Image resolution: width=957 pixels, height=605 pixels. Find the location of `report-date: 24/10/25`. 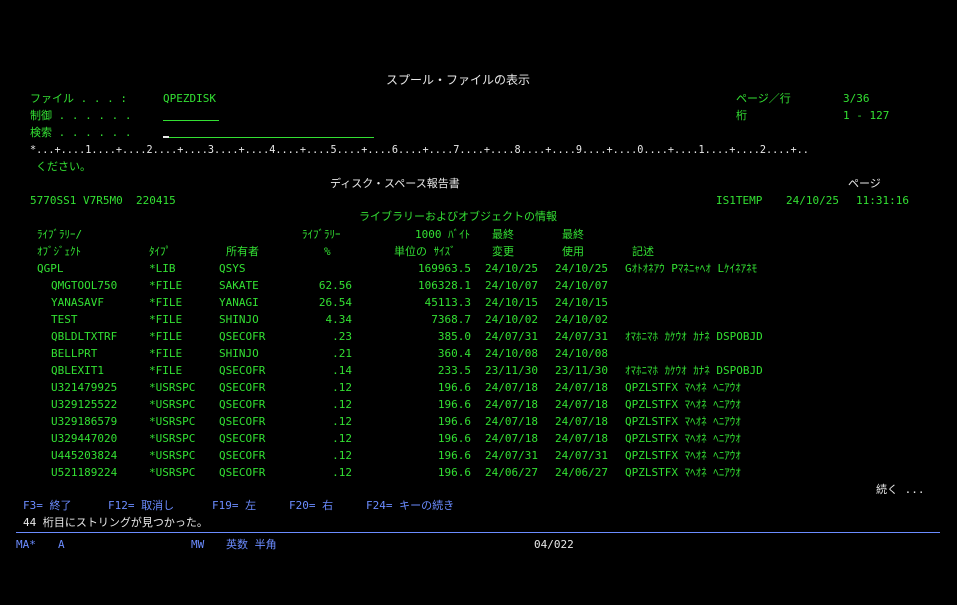

report-date: 24/10/25 is located at coordinates (812, 200).